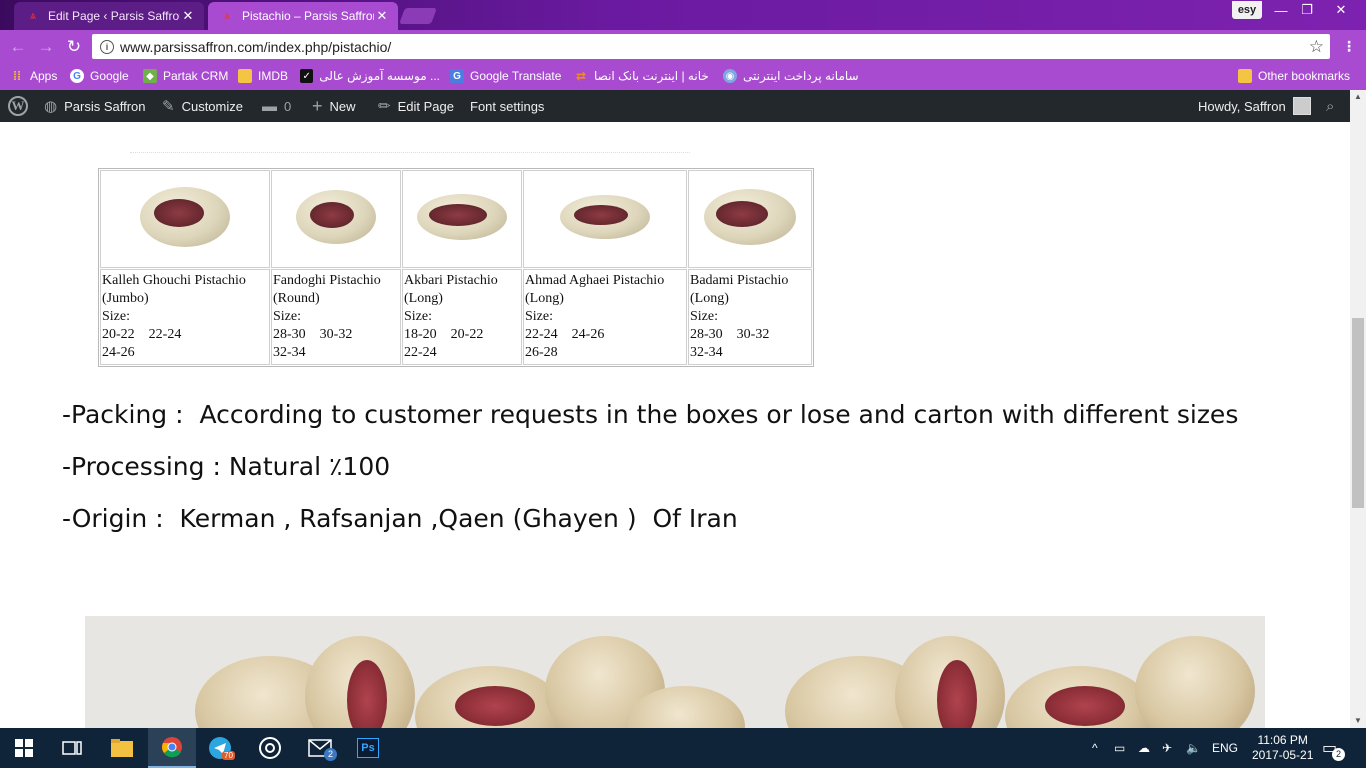  I want to click on scroll-up-icon: ▲, so click(1358, 97).